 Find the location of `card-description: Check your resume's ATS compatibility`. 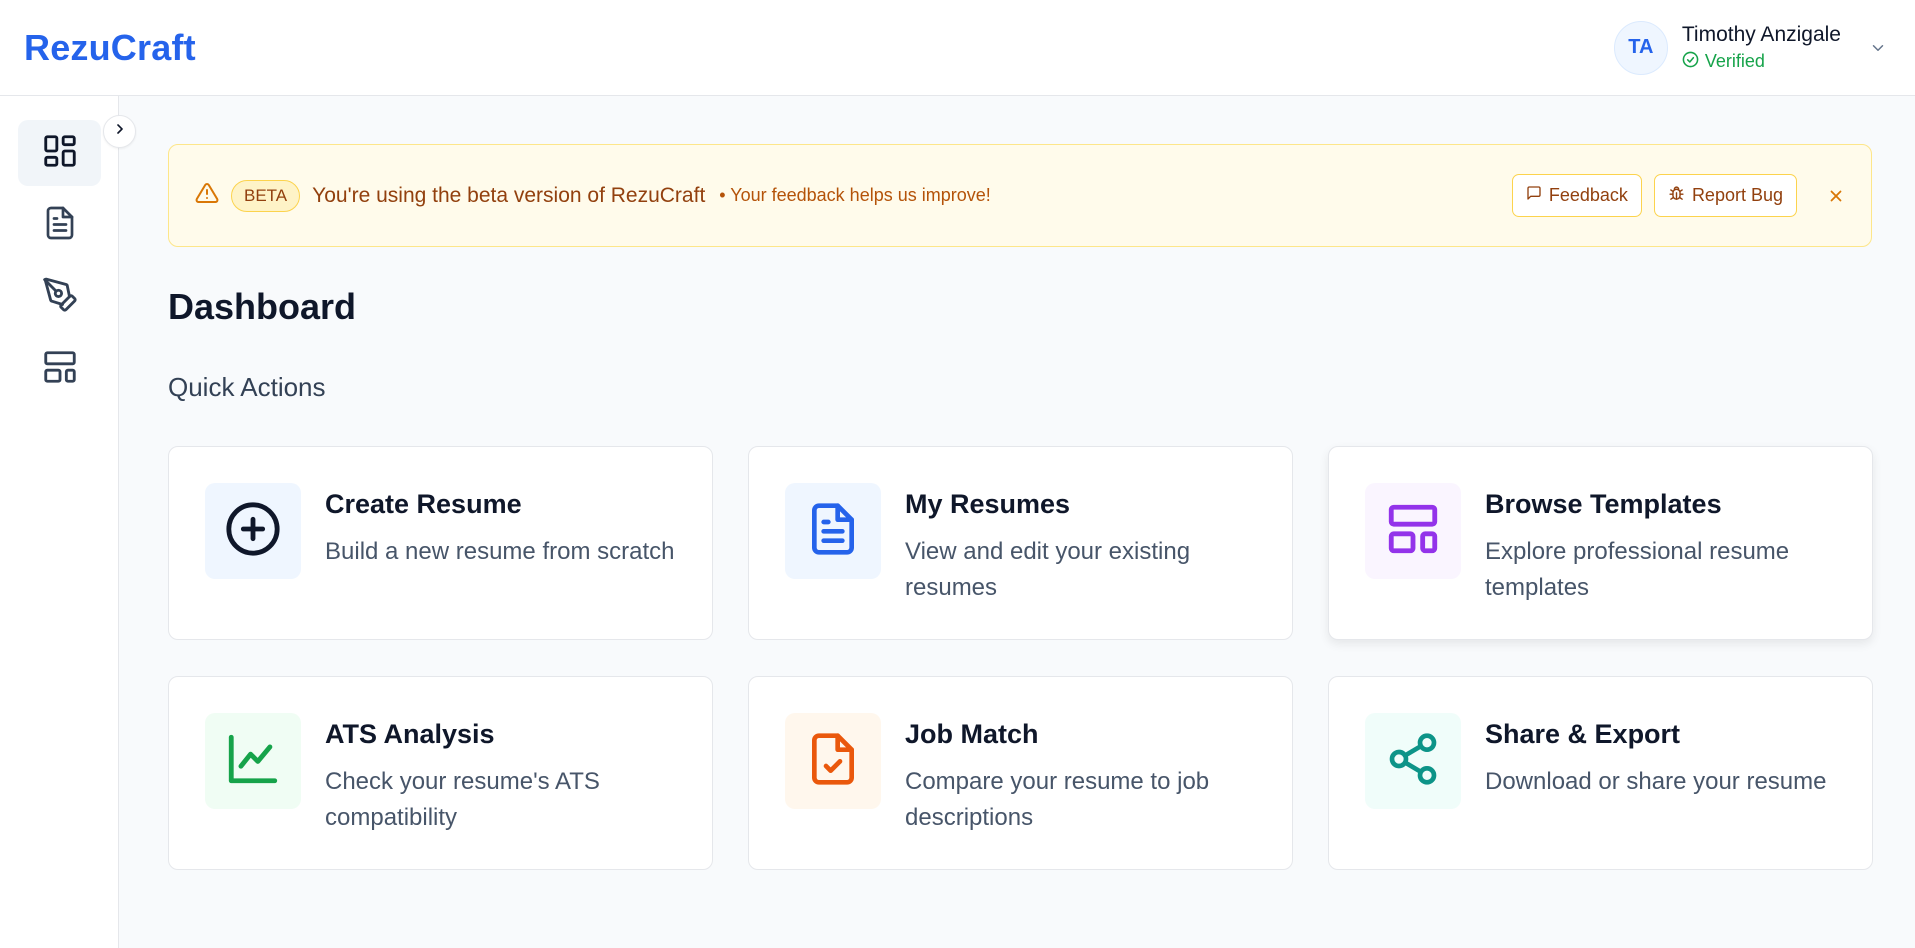

card-description: Check your resume's ATS compatibility is located at coordinates (462, 799).